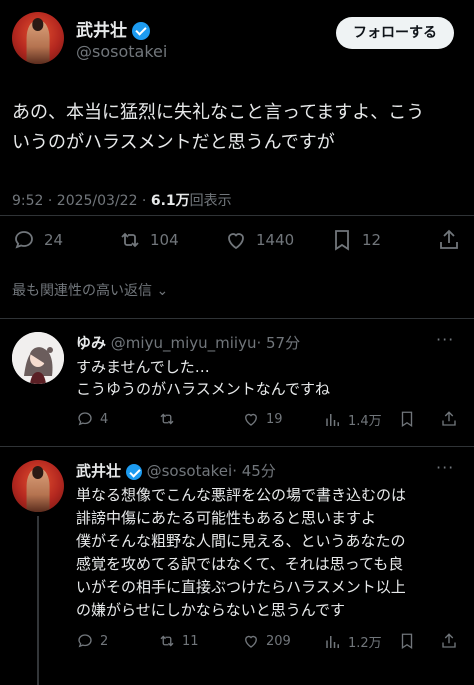 The width and height of the screenshot is (474, 685). Describe the element at coordinates (162, 291) in the screenshot. I see `chevron-down-icon: ⌄` at that location.